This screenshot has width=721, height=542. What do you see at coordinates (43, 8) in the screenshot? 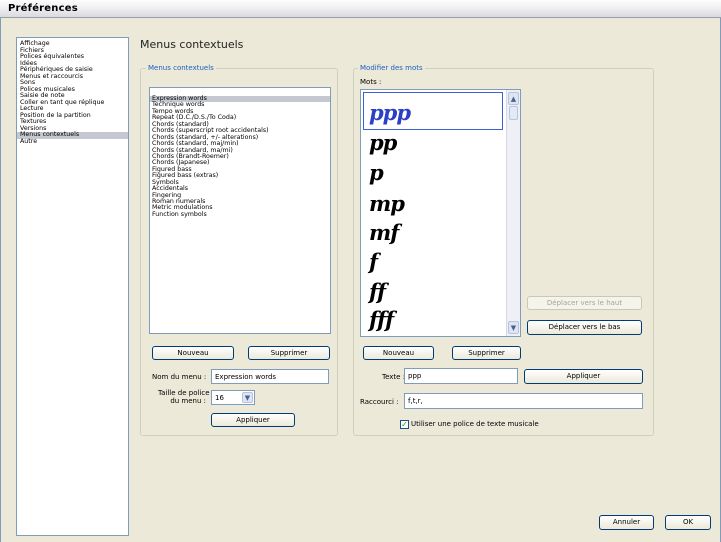
I see `dialog-title: Préférences` at bounding box center [43, 8].